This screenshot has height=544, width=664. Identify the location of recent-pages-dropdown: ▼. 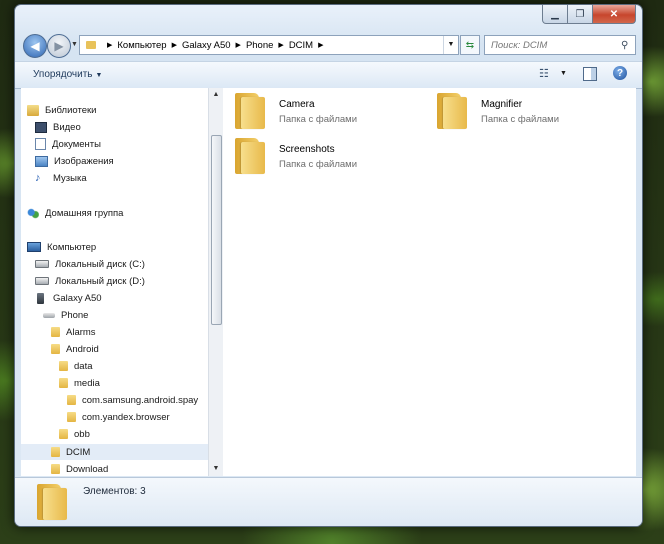
(74, 44).